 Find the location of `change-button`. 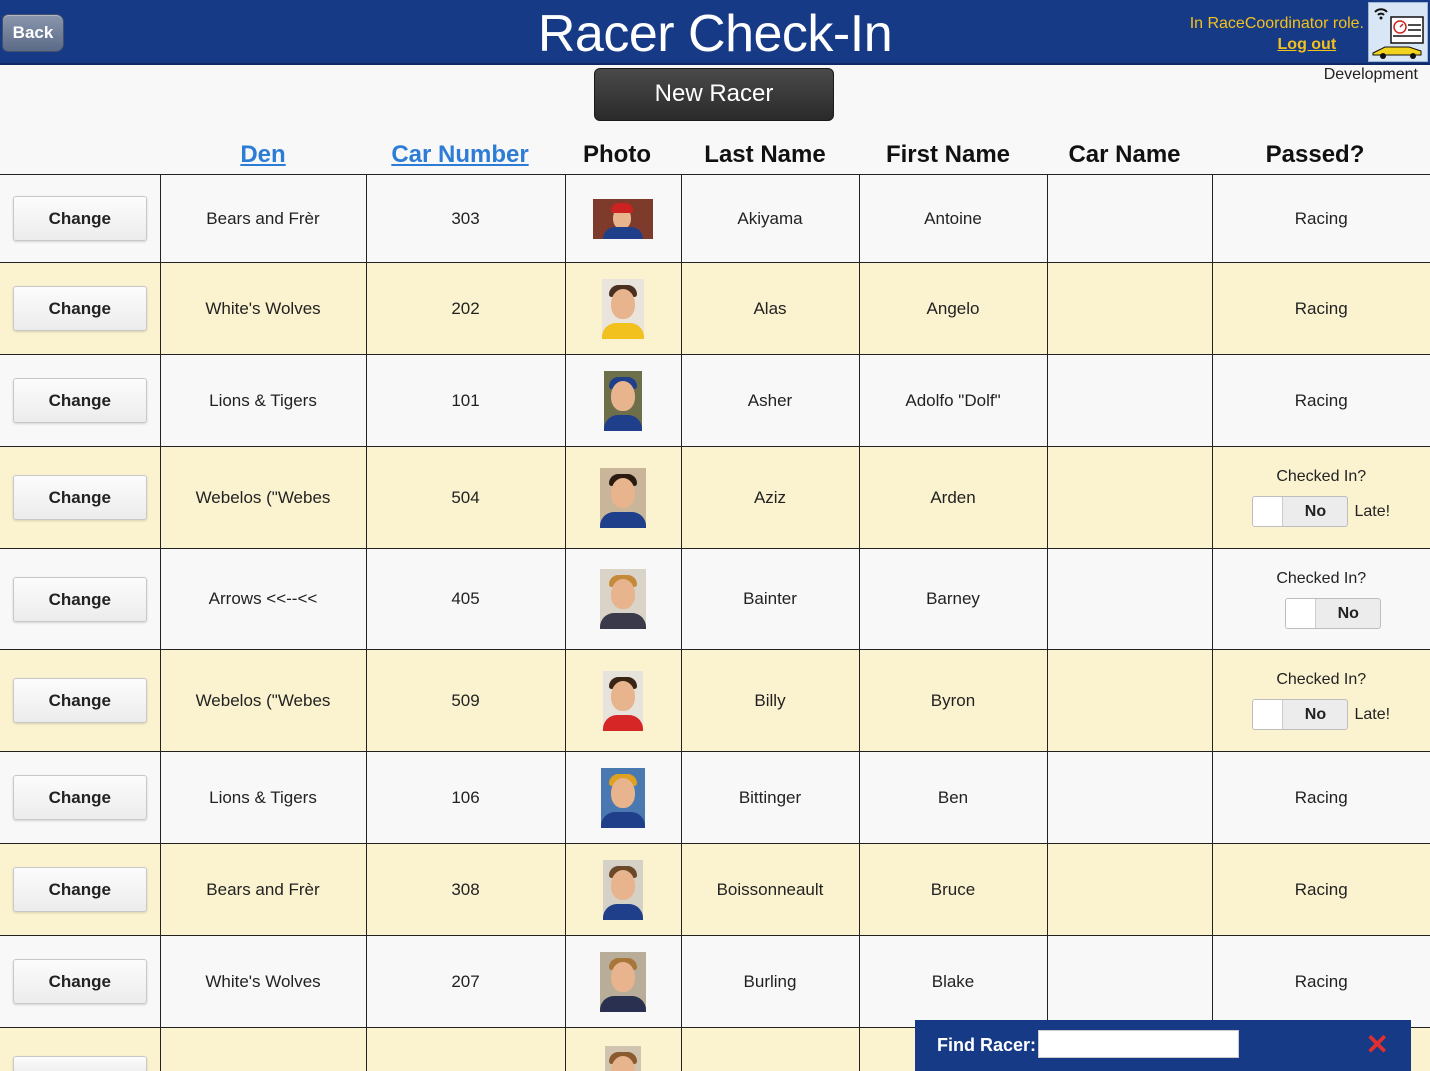

change-button is located at coordinates (79, 1063).